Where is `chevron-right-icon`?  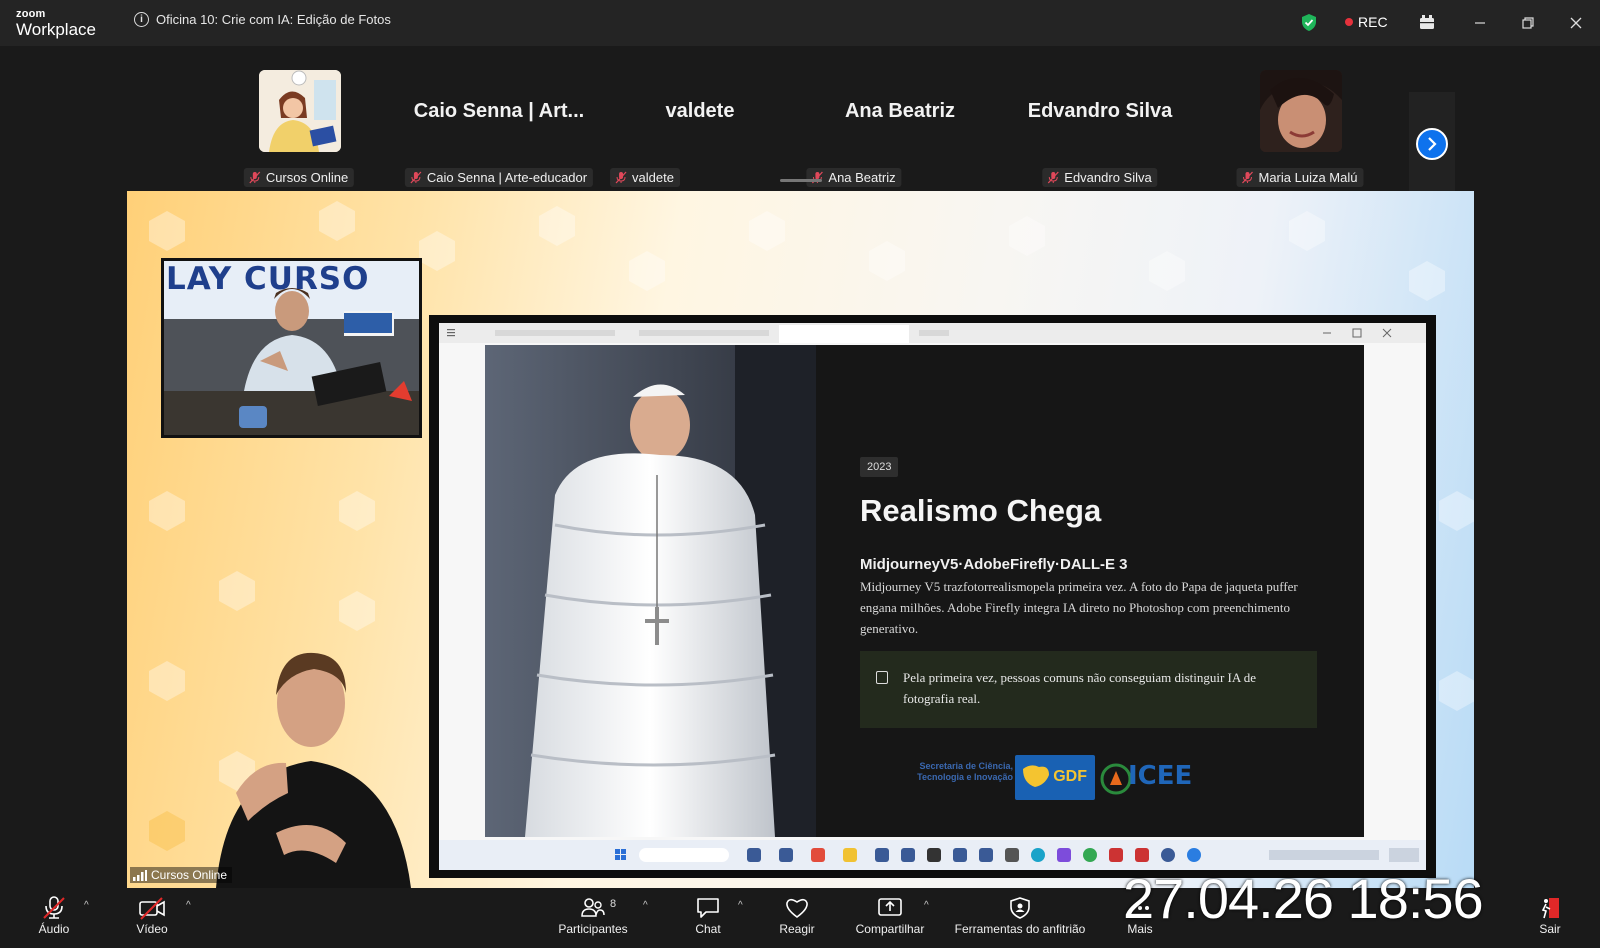
chevron-right-icon is located at coordinates (1432, 144).